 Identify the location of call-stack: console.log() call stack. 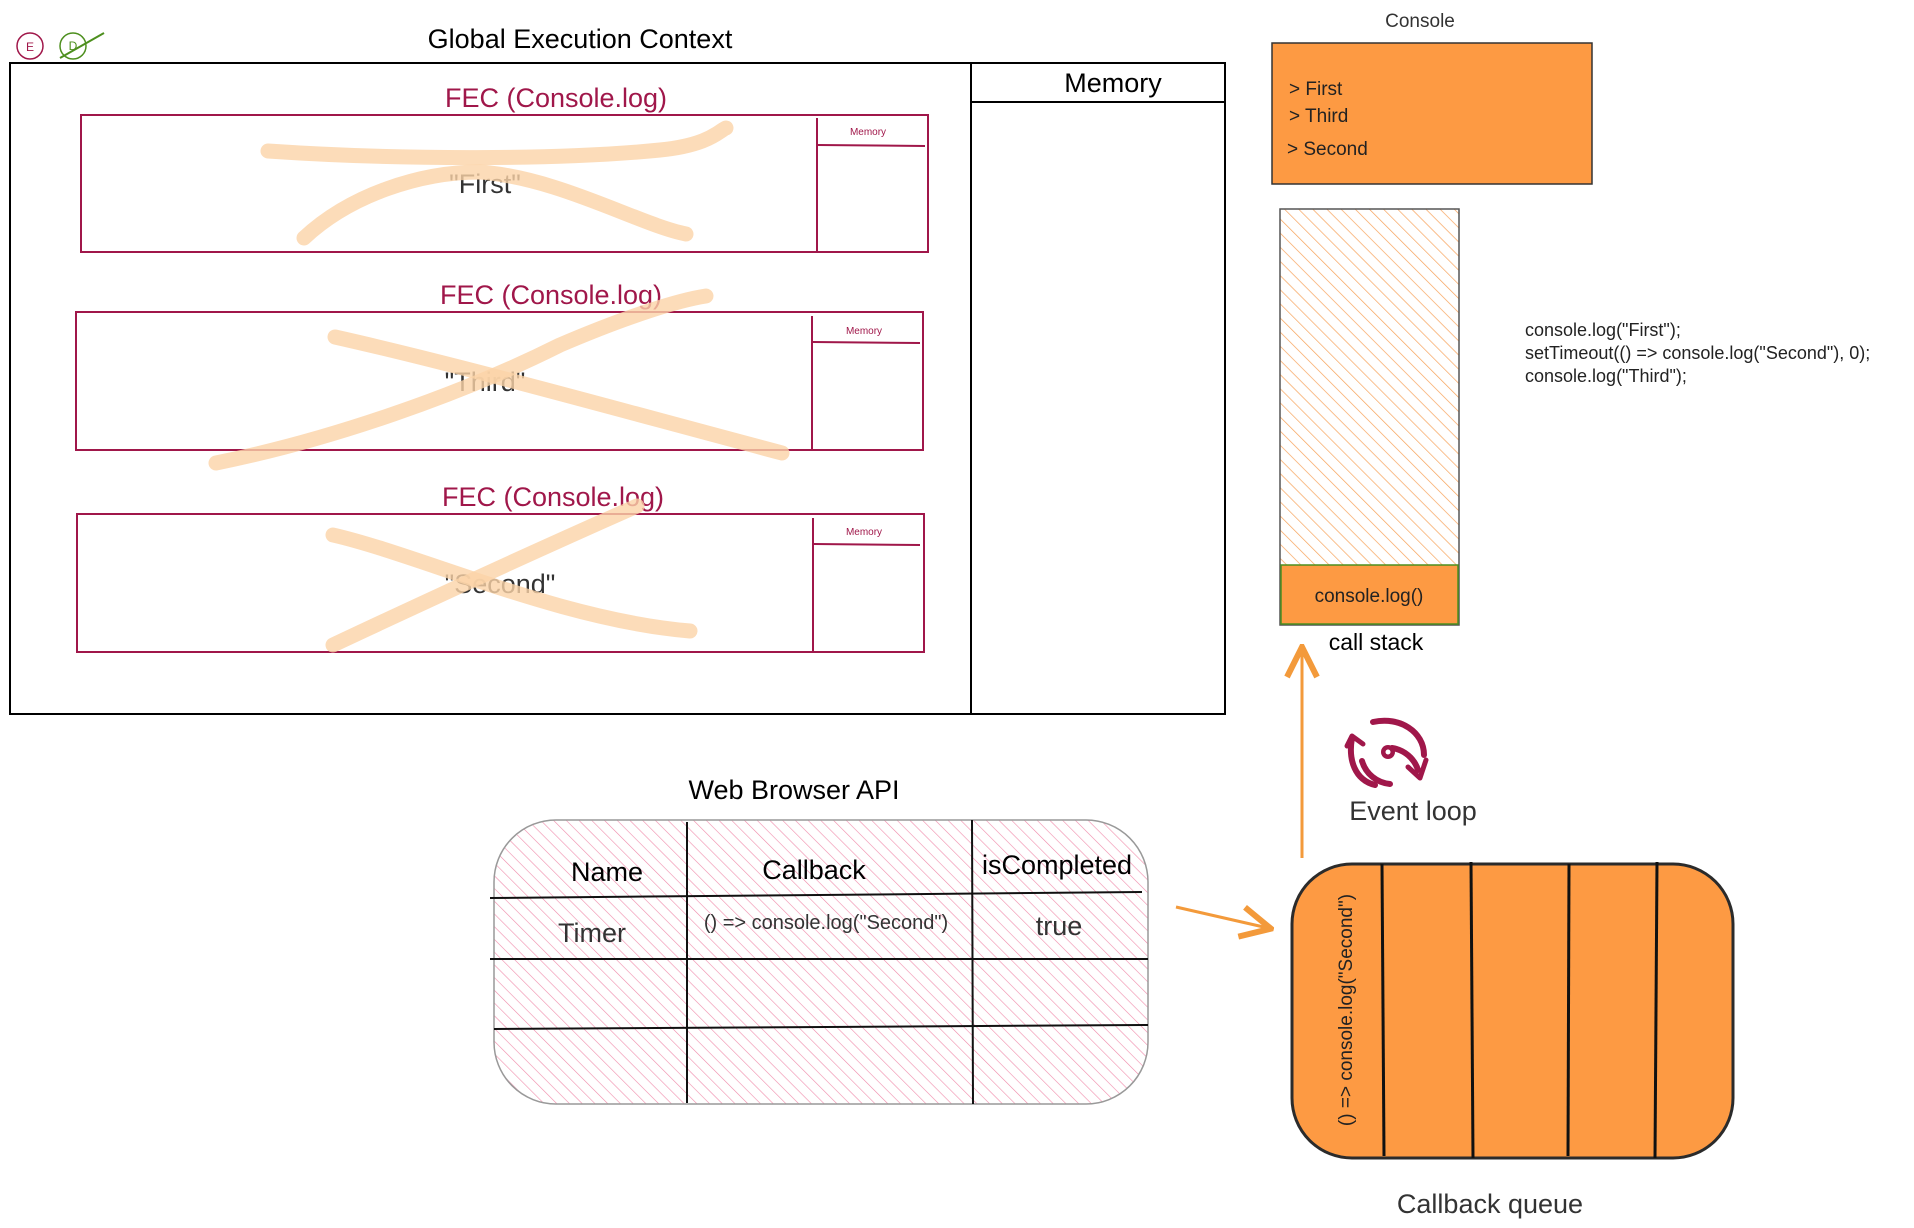
(1369, 431).